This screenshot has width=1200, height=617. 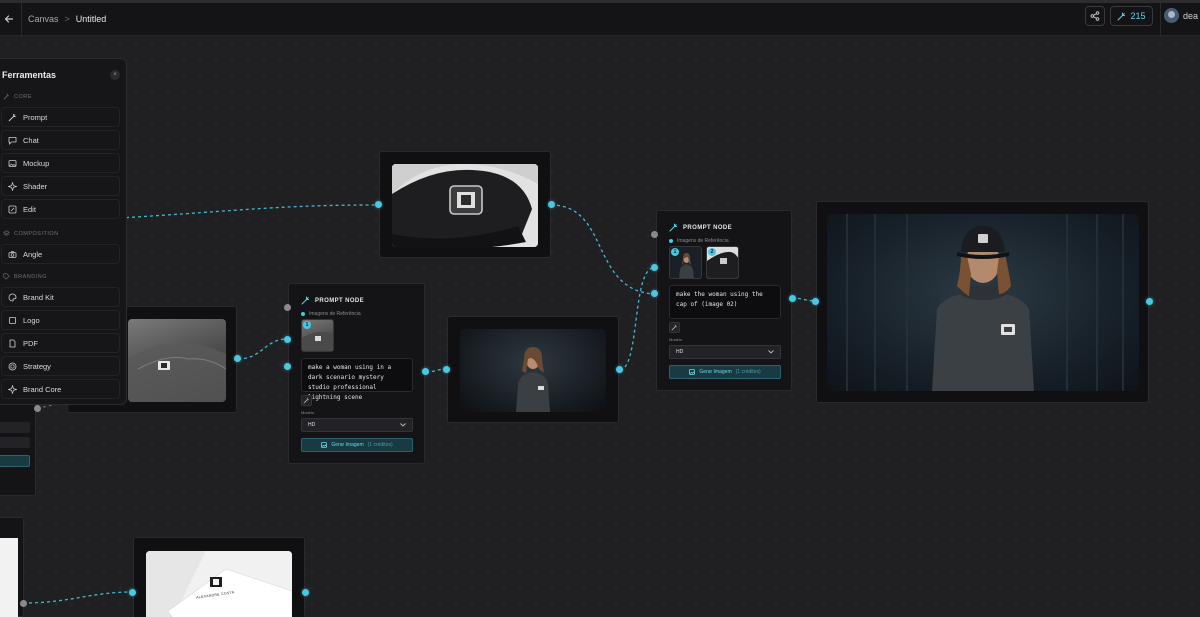 I want to click on business-card-image: ALEXANDRE COSTA, so click(x=219, y=584).